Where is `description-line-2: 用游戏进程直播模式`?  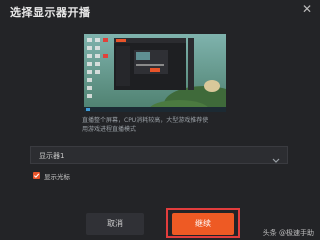 description-line-2: 用游戏进程直播模式 is located at coordinates (109, 129).